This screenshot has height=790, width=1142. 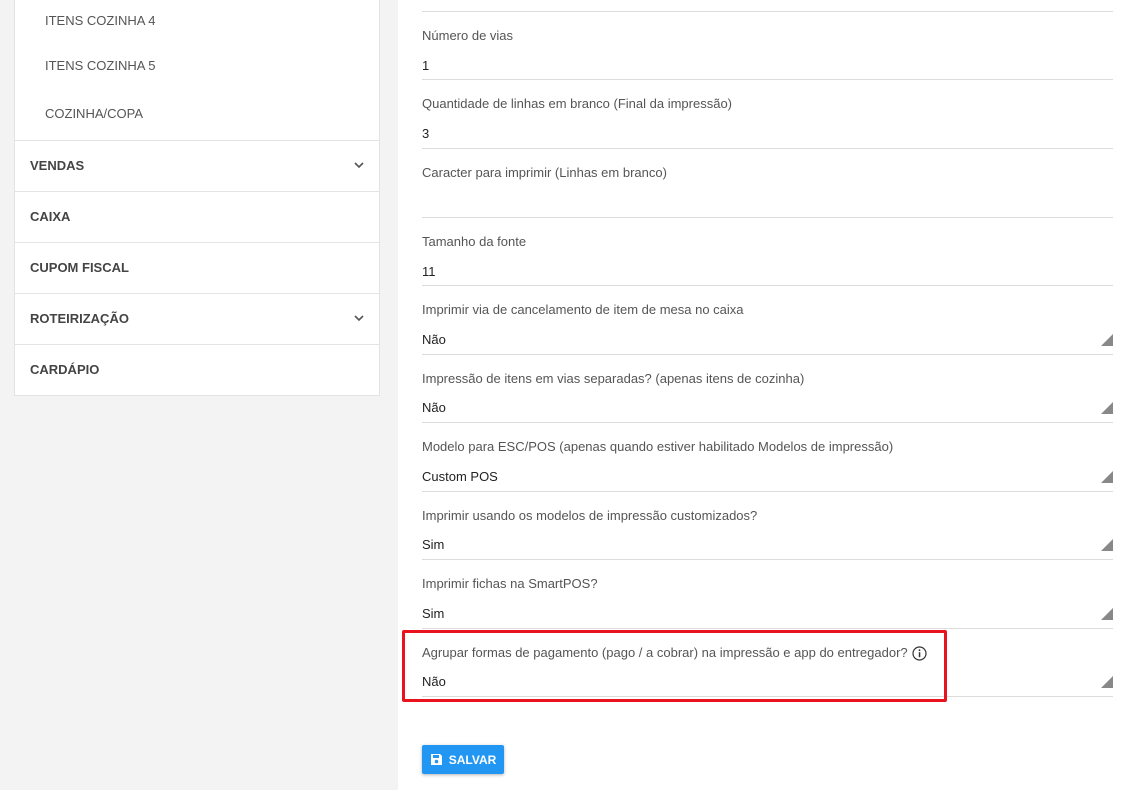 What do you see at coordinates (197, 116) in the screenshot?
I see `sidebar-subitem-cozinha-copa: COZINHA/COPA` at bounding box center [197, 116].